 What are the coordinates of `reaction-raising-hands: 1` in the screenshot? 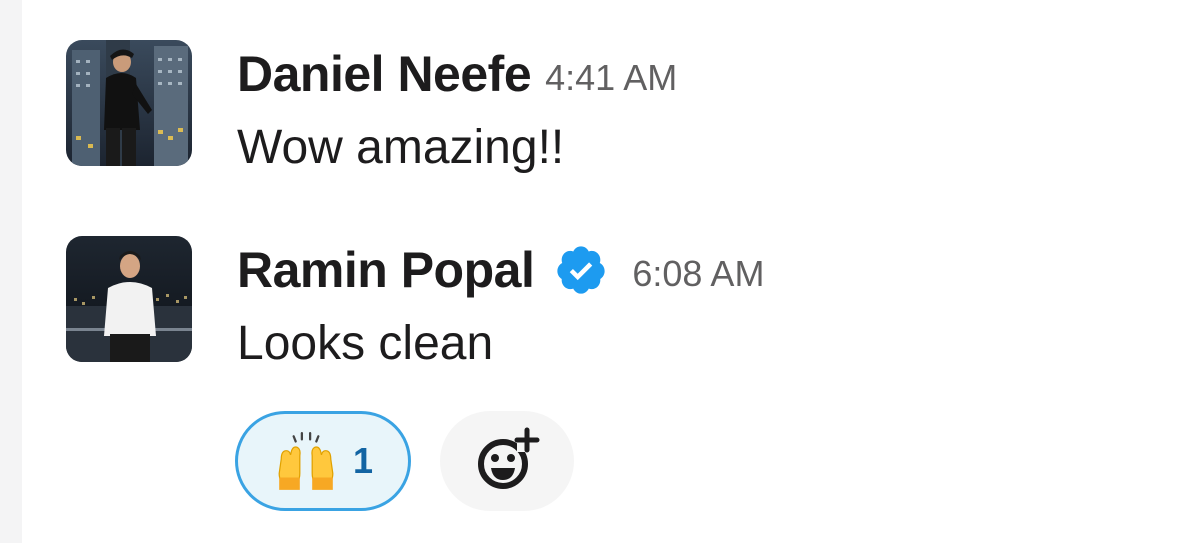 It's located at (323, 461).